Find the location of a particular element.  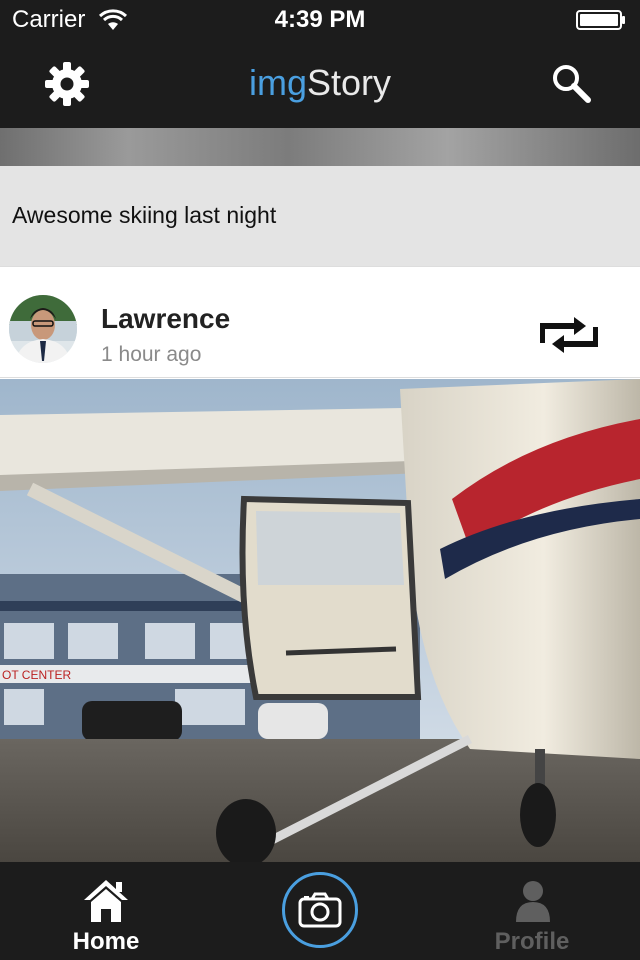

repost-icon is located at coordinates (569, 335).